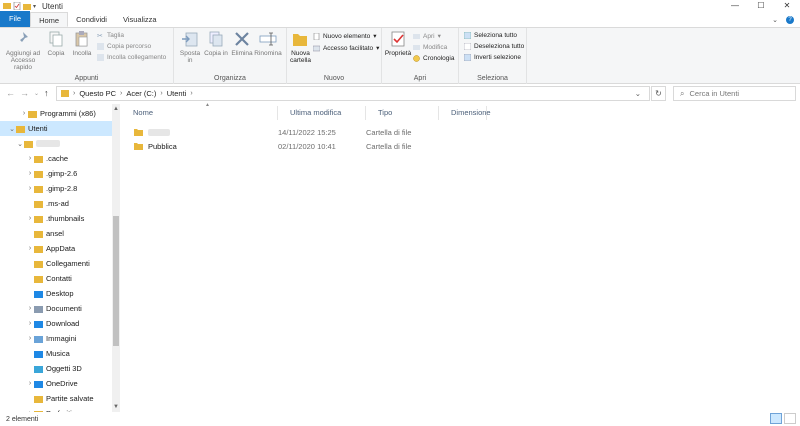 This screenshot has width=800, height=426. What do you see at coordinates (116, 281) in the screenshot?
I see `scrollbar-thumb` at bounding box center [116, 281].